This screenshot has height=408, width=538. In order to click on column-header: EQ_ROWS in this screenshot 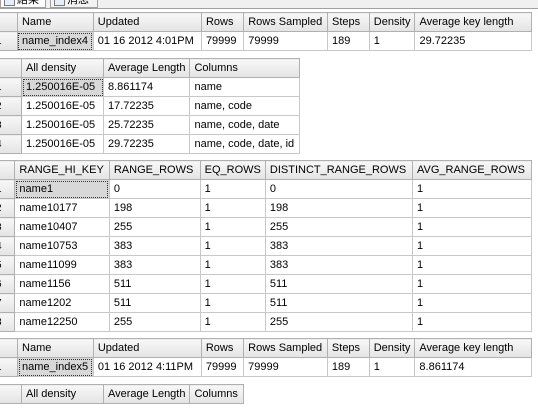, I will do `click(232, 170)`.